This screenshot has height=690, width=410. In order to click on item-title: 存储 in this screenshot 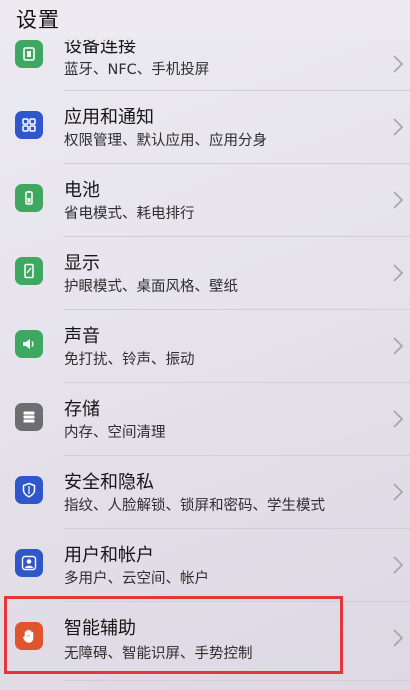, I will do `click(82, 409)`.